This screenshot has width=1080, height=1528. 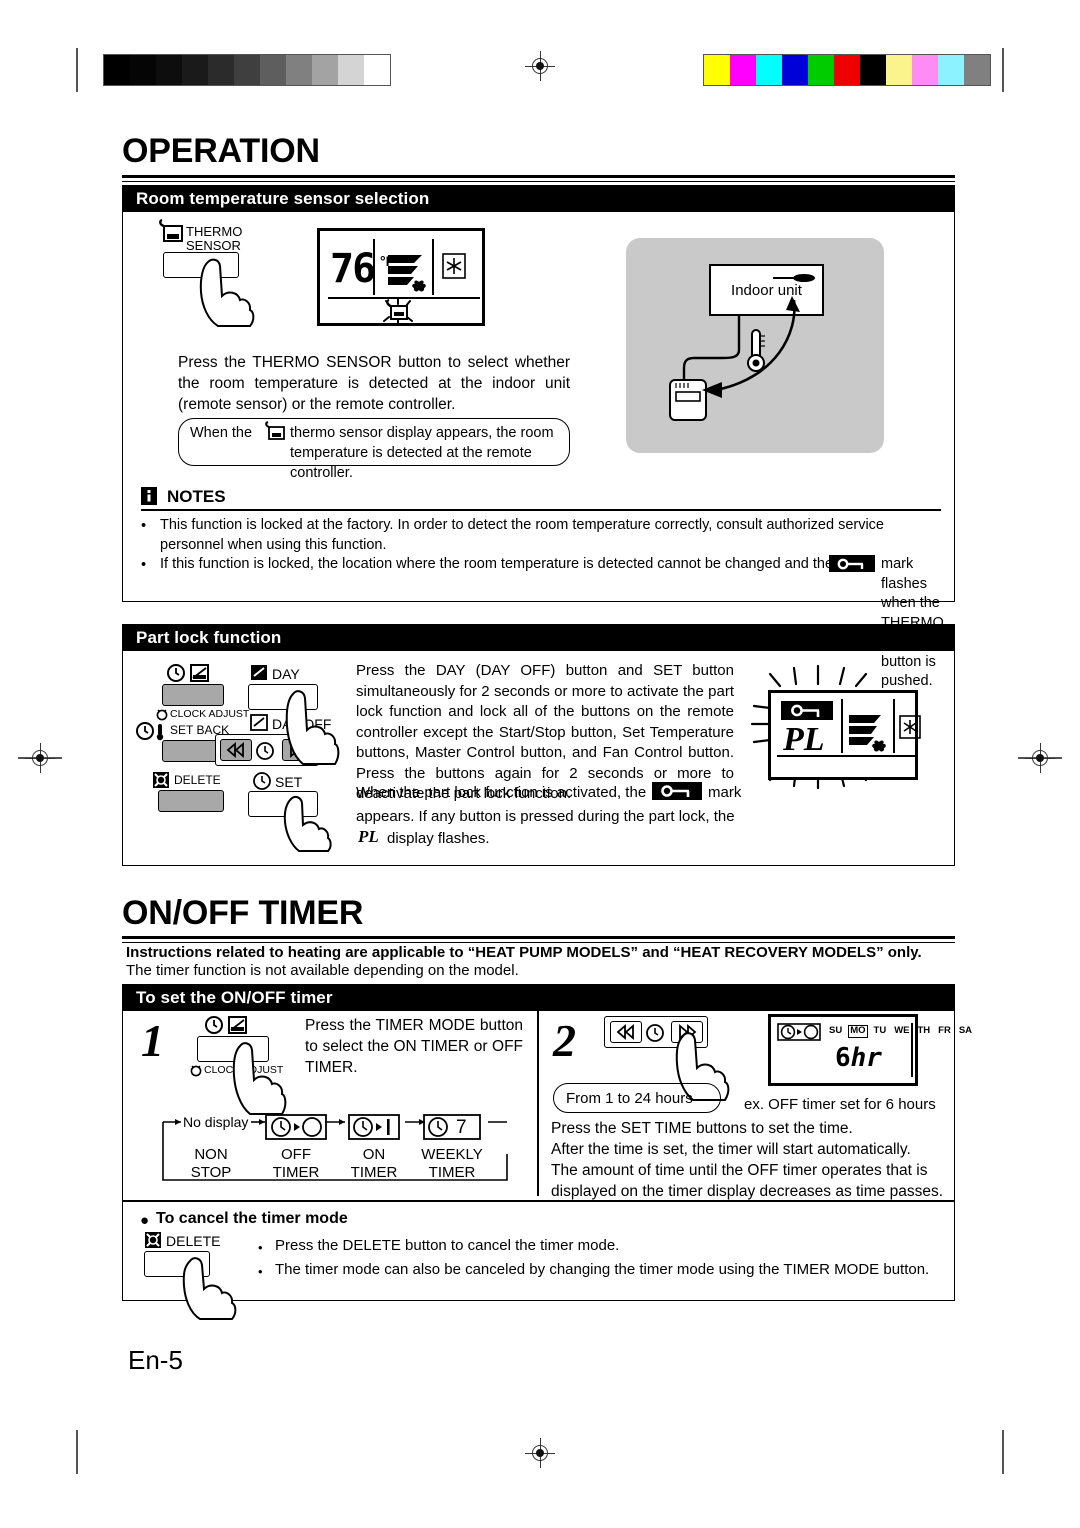 I want to click on pointing-hand-cancel, so click(x=217, y=1288).